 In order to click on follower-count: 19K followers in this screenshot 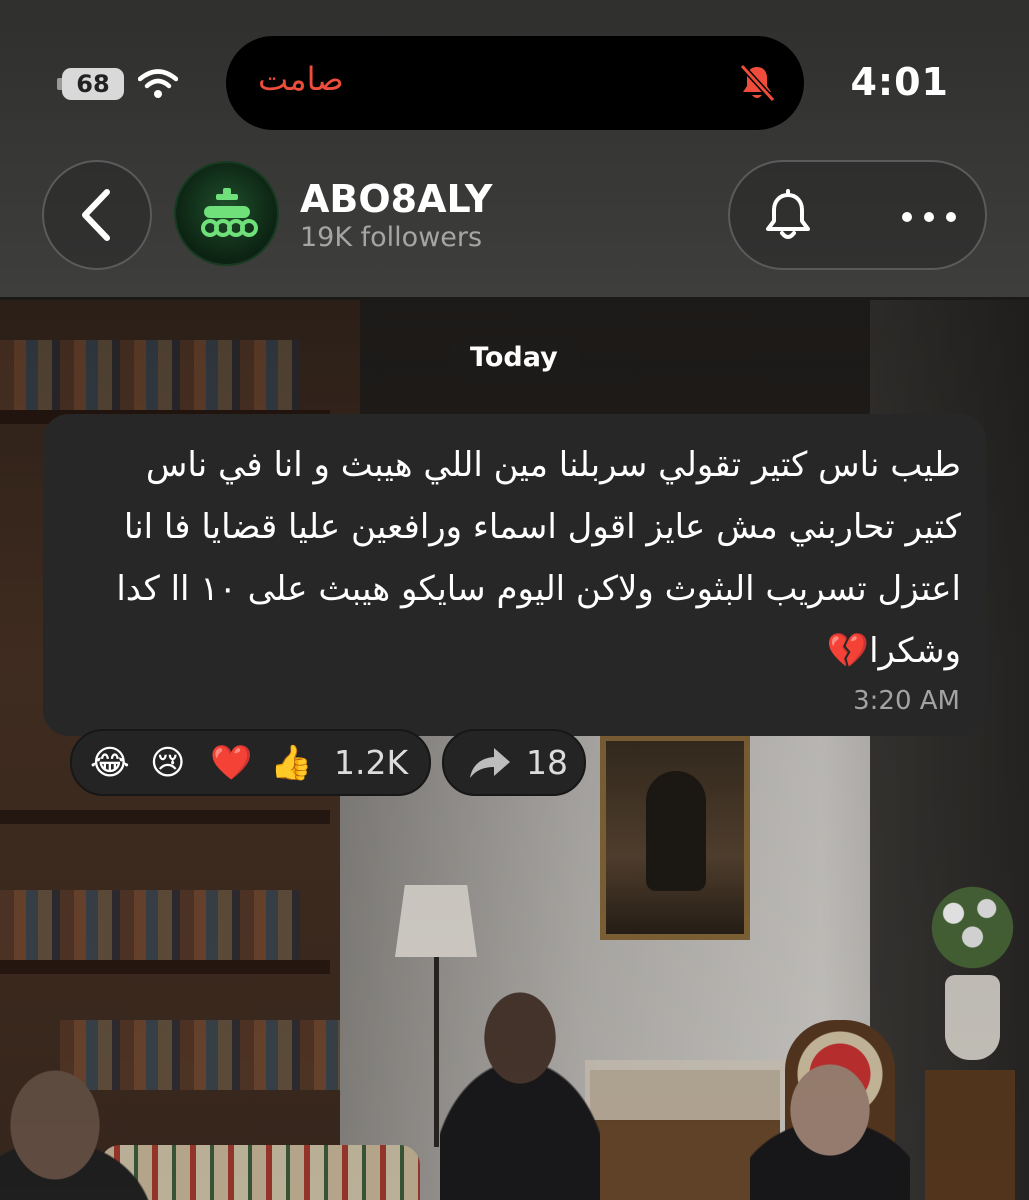, I will do `click(391, 237)`.